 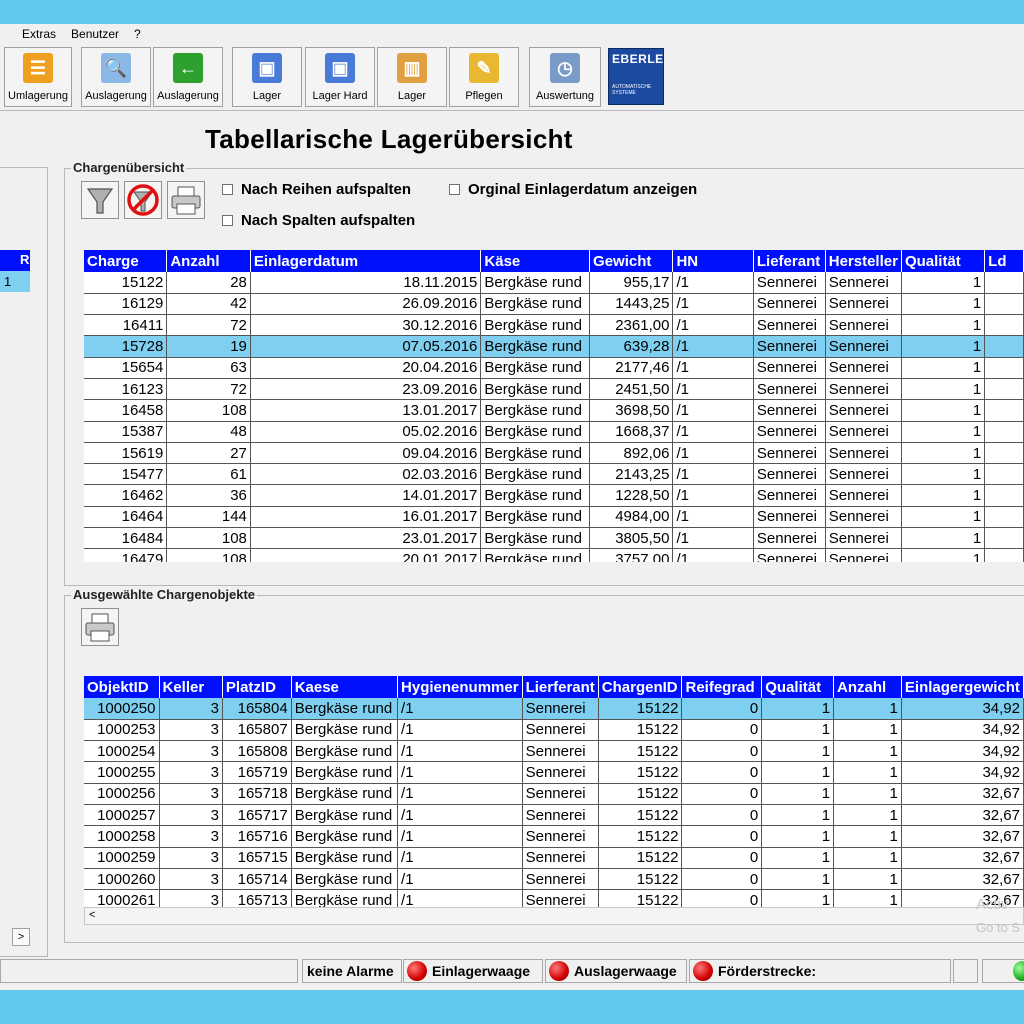 What do you see at coordinates (460, 687) in the screenshot?
I see `objects-table-column-header: Hygienenummer` at bounding box center [460, 687].